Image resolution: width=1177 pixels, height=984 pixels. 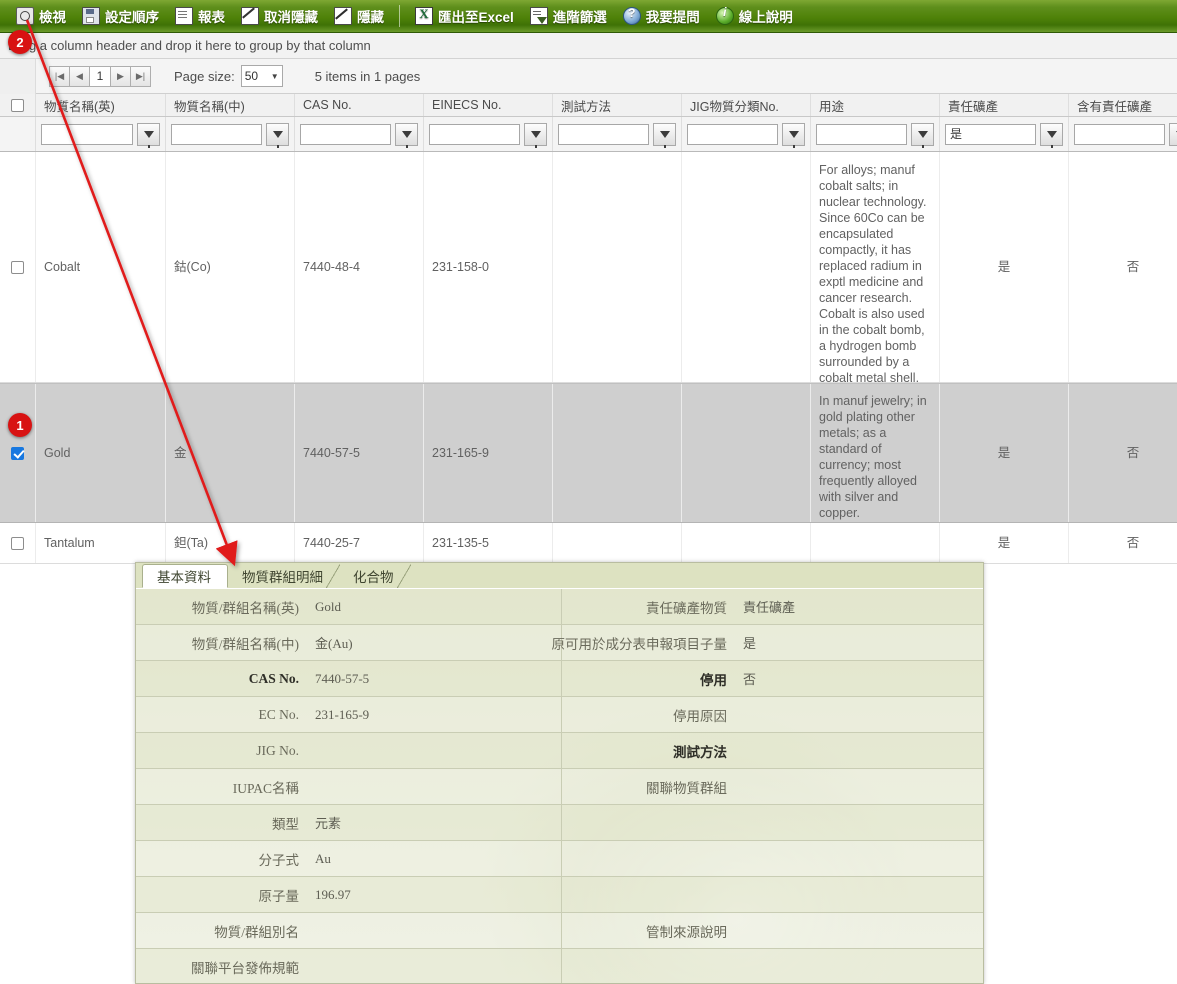 What do you see at coordinates (746, 105) in the screenshot?
I see `column-header-jig-no: JIG物質分類No.` at bounding box center [746, 105].